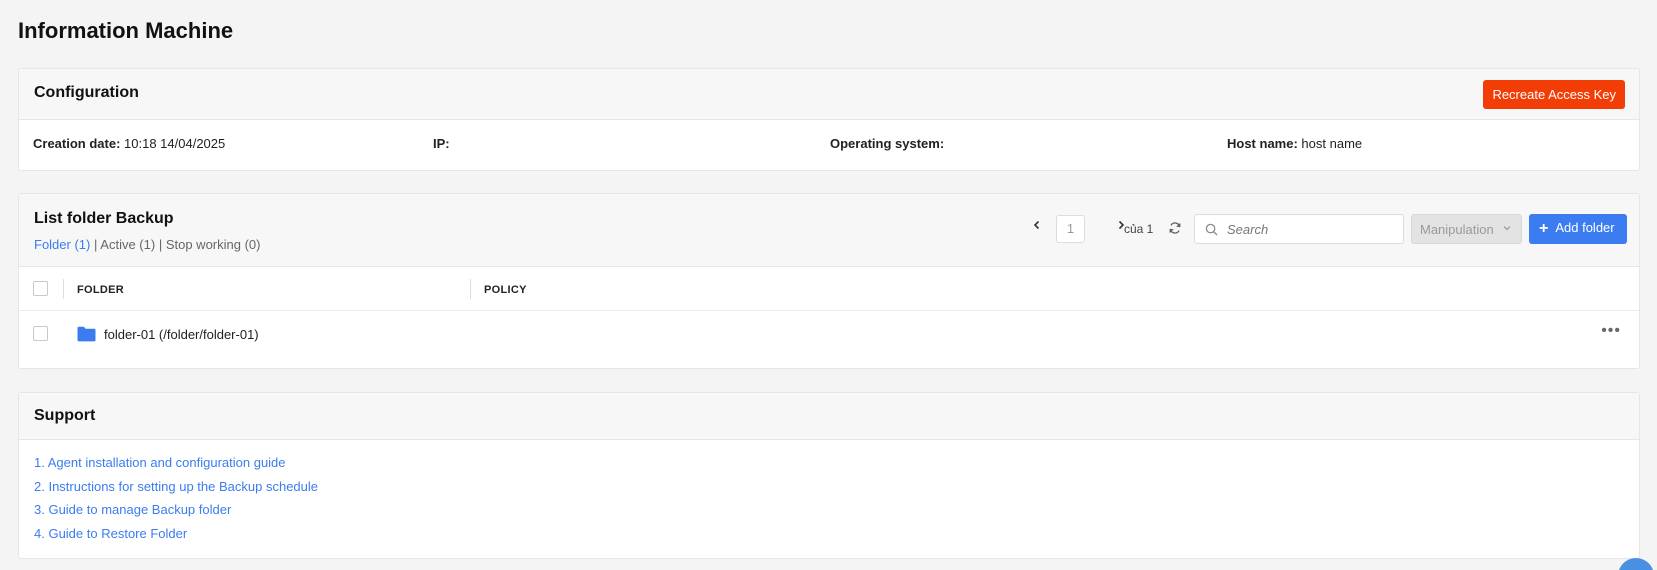 Image resolution: width=1657 pixels, height=570 pixels. What do you see at coordinates (65, 415) in the screenshot?
I see `support-title: Support` at bounding box center [65, 415].